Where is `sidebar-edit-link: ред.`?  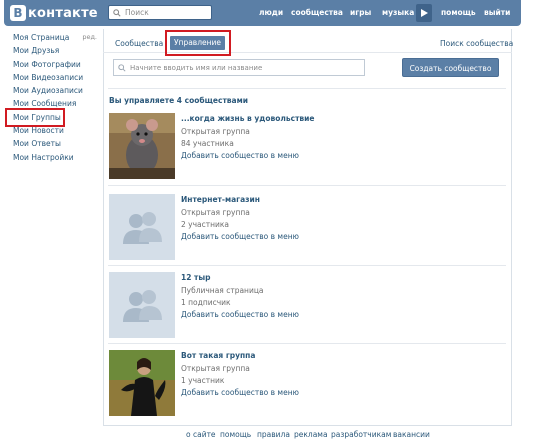
sidebar-edit-link: ред. is located at coordinates (89, 37).